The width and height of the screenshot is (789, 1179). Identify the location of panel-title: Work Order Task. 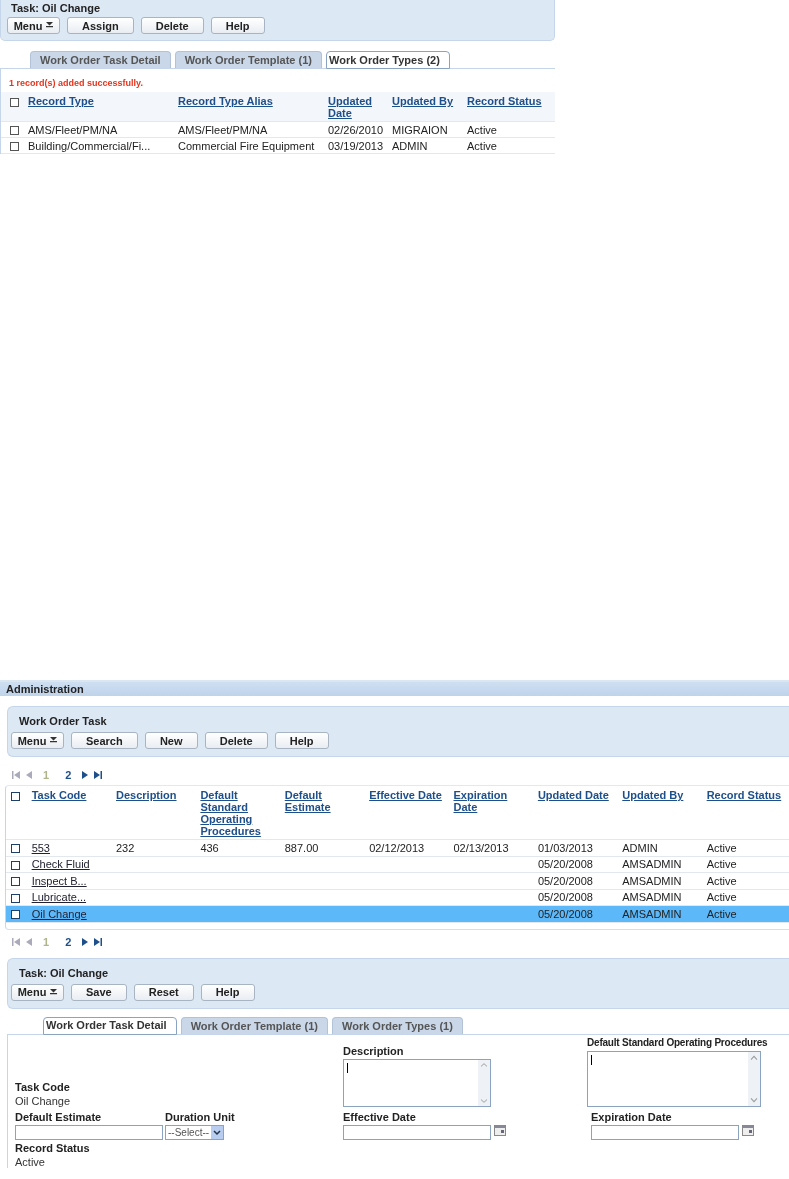
(63, 721).